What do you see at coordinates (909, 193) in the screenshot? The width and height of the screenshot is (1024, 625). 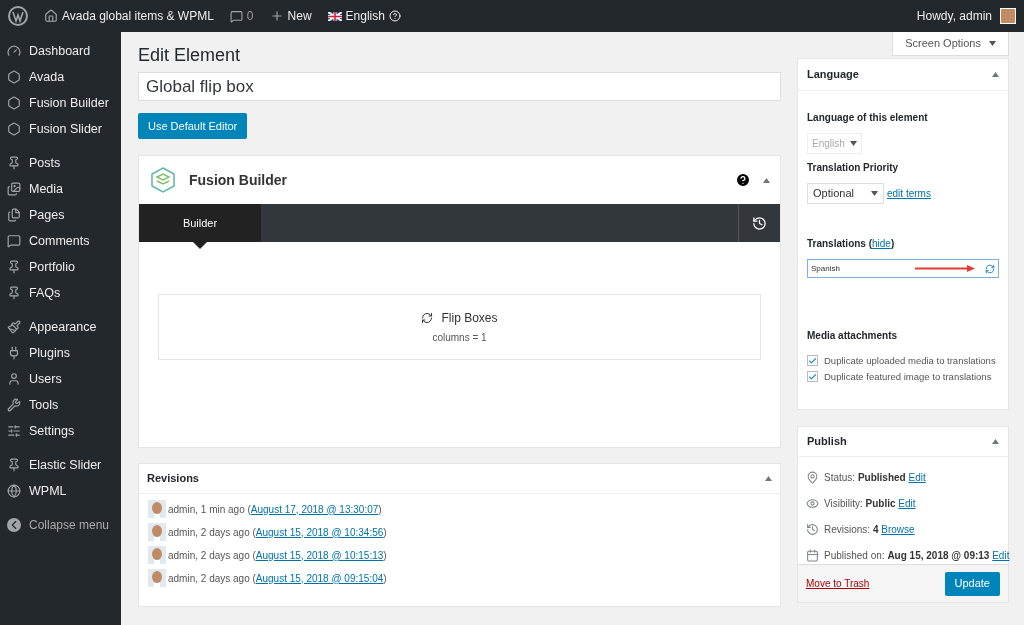 I see `edit-terms-link: edit terms` at bounding box center [909, 193].